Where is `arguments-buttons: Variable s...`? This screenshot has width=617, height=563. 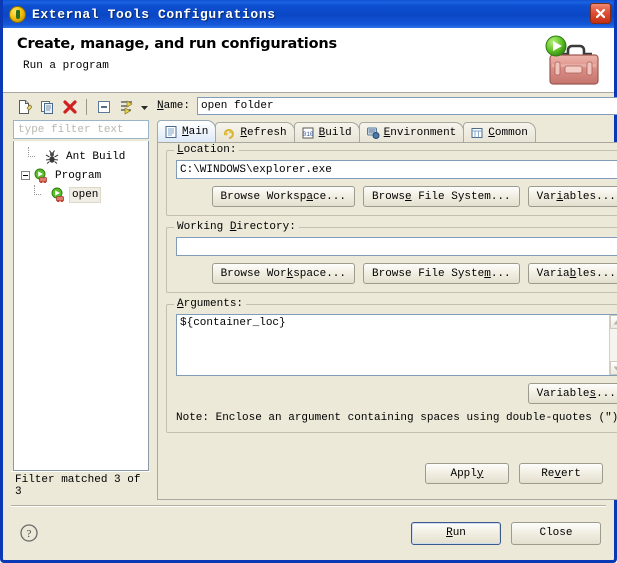 arguments-buttons: Variable s... is located at coordinates (396, 393).